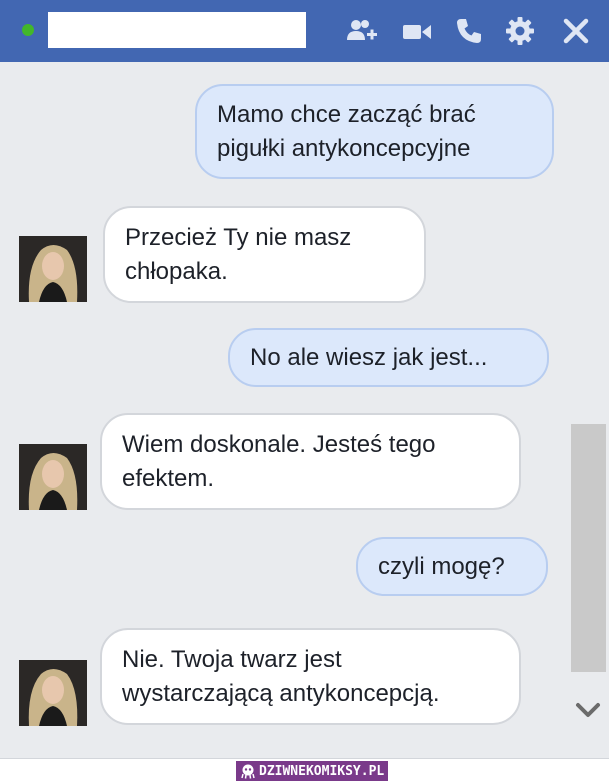 The height and width of the screenshot is (783, 609). I want to click on message-bubble-received: Przecież Ty nie masz chłopaka., so click(264, 254).